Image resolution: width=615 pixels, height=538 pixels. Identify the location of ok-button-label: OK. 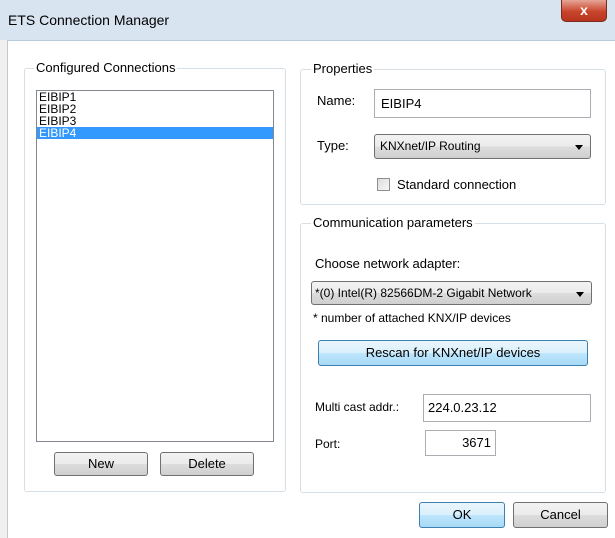
(462, 514).